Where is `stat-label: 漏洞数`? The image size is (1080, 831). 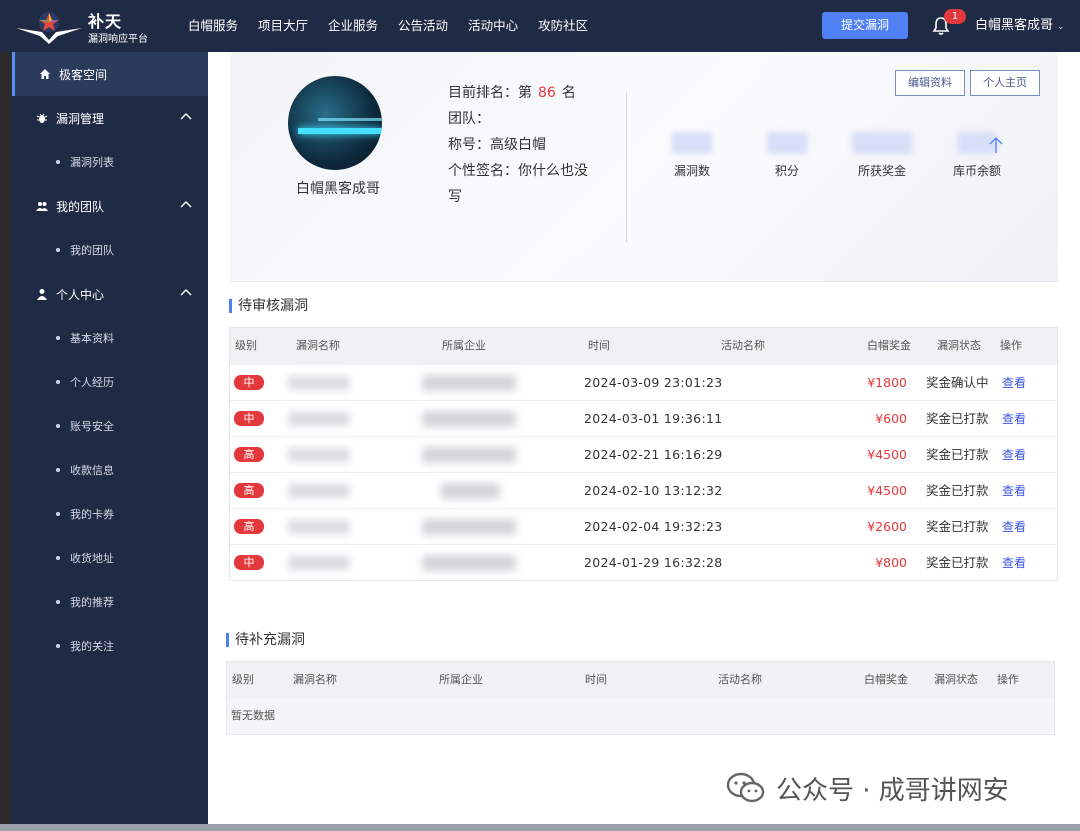
stat-label: 漏洞数 is located at coordinates (691, 171).